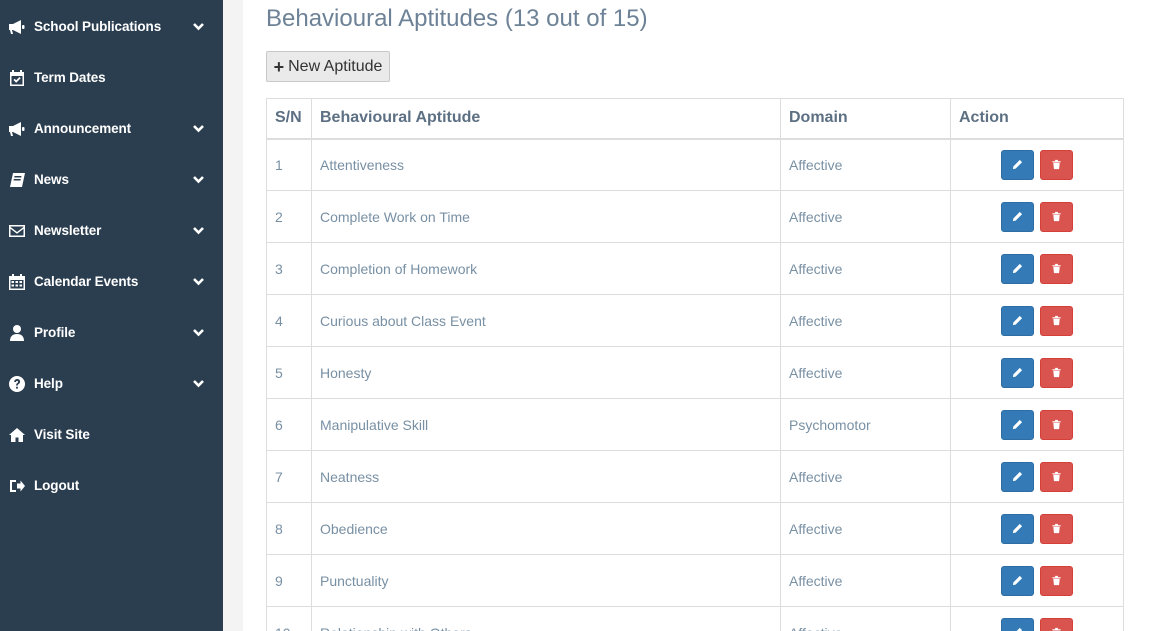 Image resolution: width=1167 pixels, height=631 pixels. I want to click on sidebar-item-label: Logout, so click(57, 485).